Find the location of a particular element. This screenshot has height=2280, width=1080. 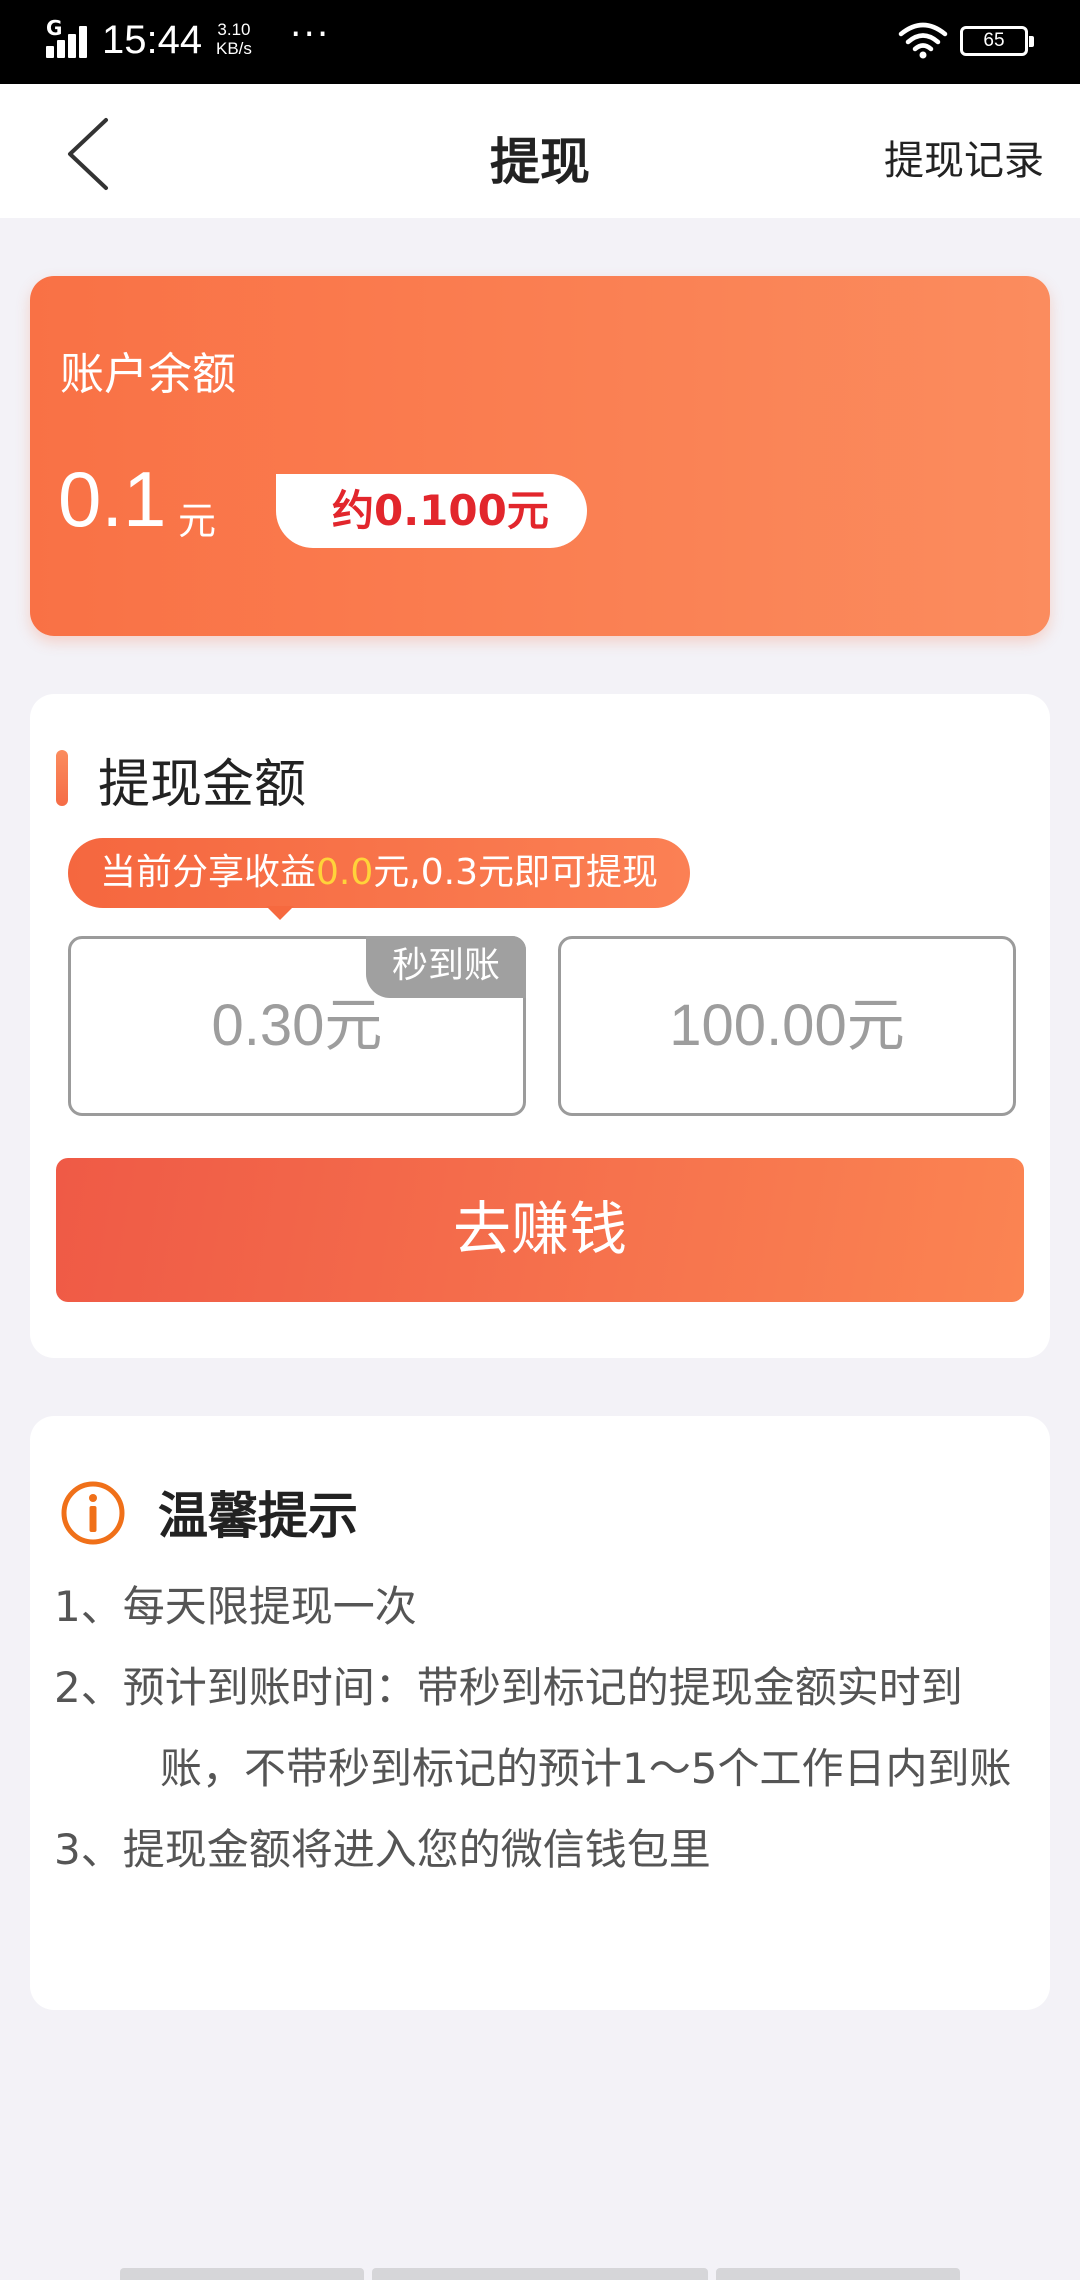

wifi-icon is located at coordinates (923, 40).